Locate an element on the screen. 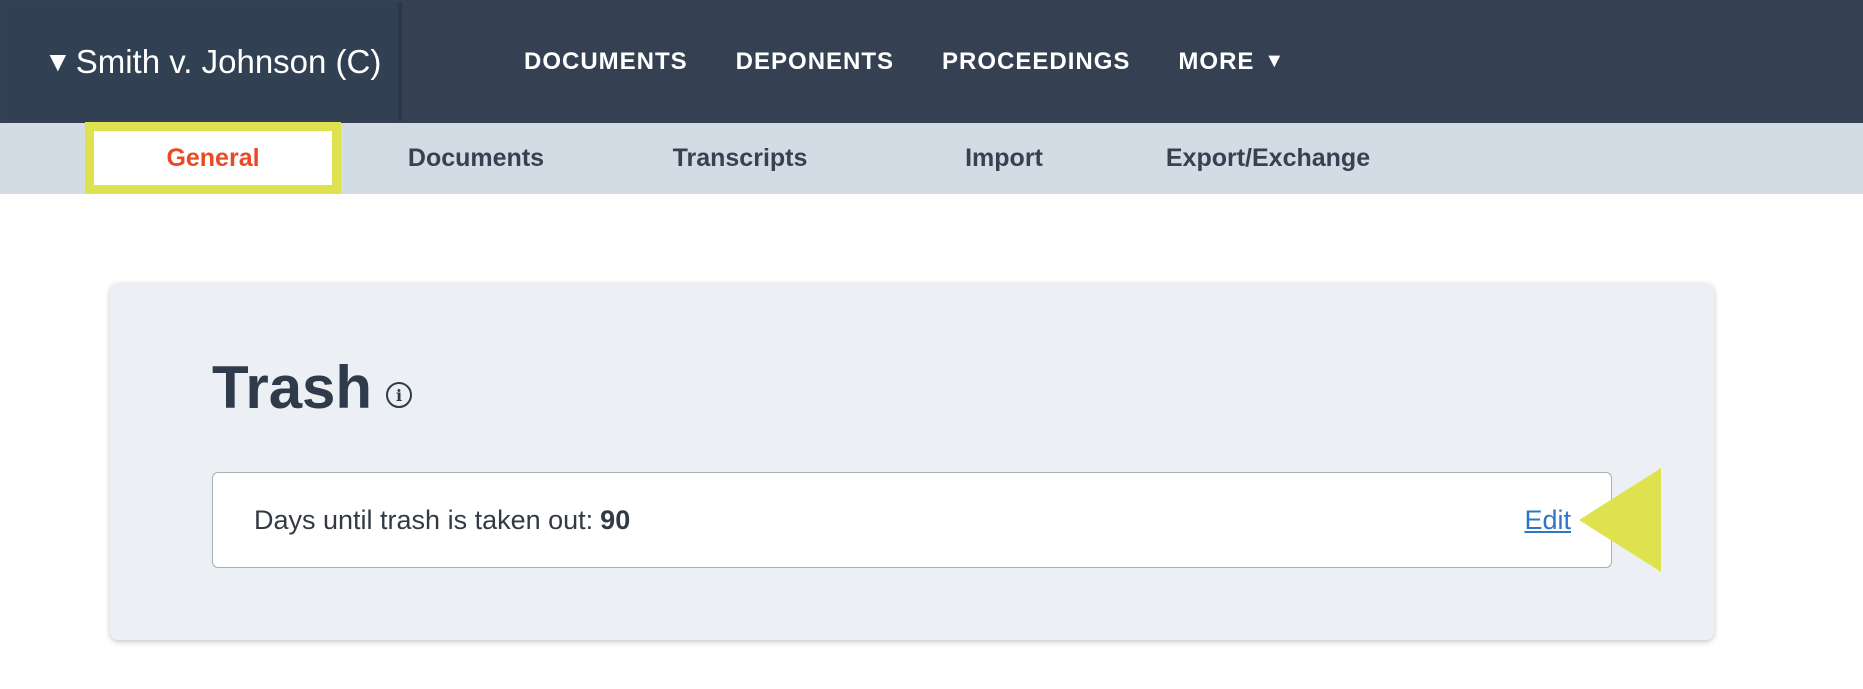 The width and height of the screenshot is (1863, 689). nav-documents: DOCUMENTS is located at coordinates (606, 62).